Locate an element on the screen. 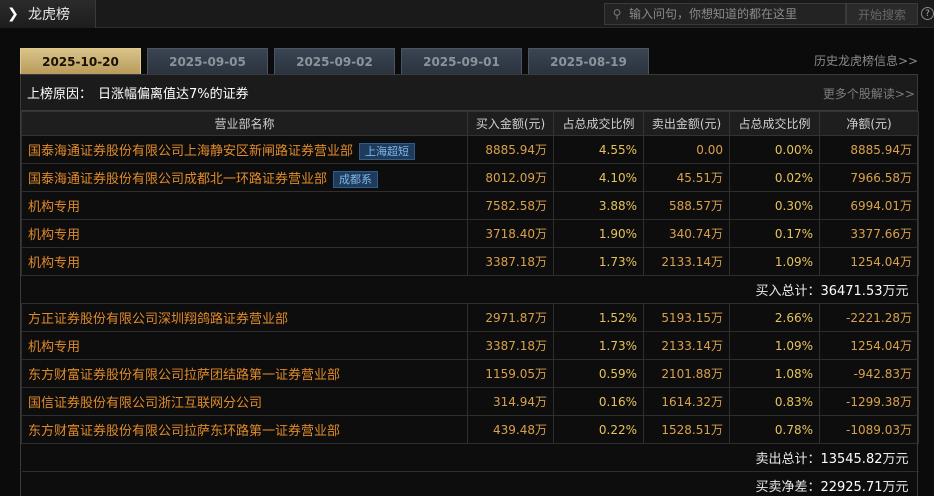 Image resolution: width=934 pixels, height=496 pixels. sell-total-unit: 万元 is located at coordinates (895, 459).